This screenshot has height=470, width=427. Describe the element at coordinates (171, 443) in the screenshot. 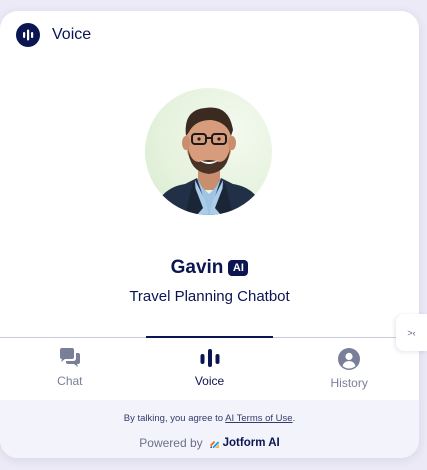

I see `powered-by-text: Powered by` at that location.